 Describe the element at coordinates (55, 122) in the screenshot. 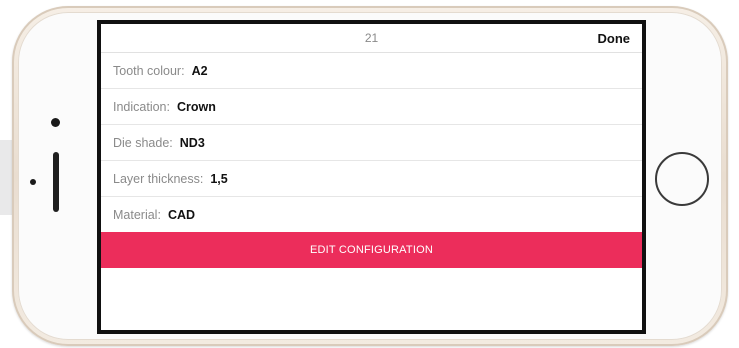

I see `front-camera-icon` at that location.